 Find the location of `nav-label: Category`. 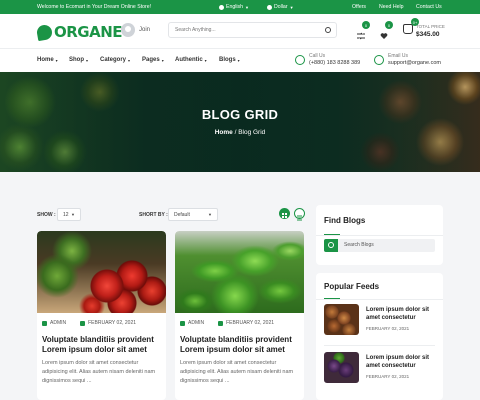

nav-label: Category is located at coordinates (113, 60).